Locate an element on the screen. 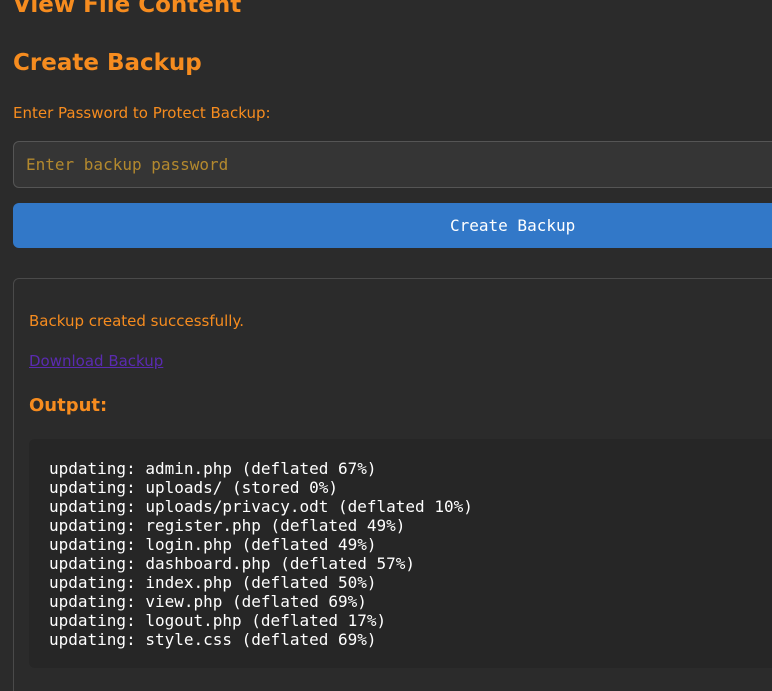  output-heading: Output: is located at coordinates (68, 405).